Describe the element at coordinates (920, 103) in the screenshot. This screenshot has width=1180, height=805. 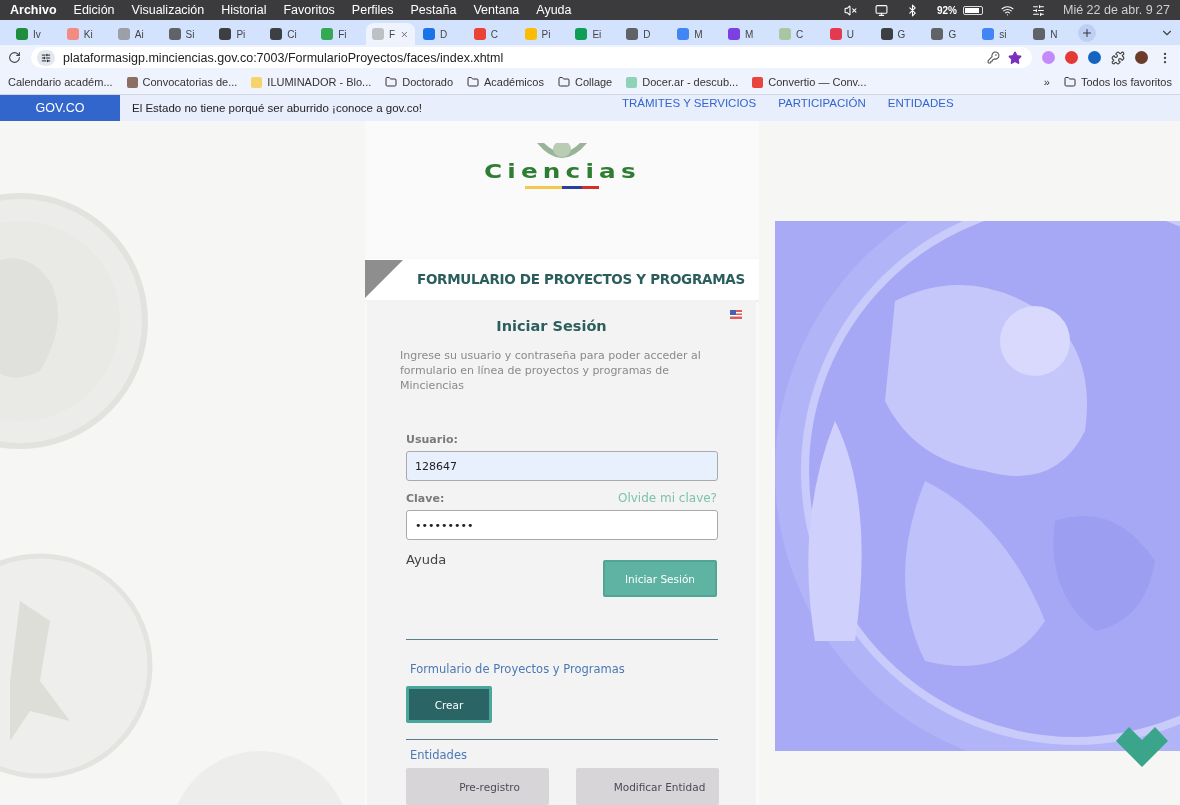
I see `nav-link: ENTIDADES` at that location.